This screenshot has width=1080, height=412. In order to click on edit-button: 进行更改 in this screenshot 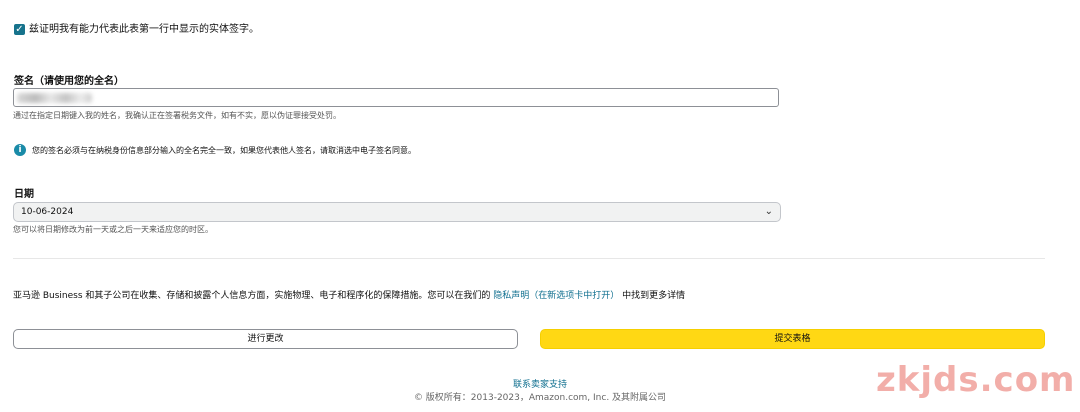, I will do `click(265, 339)`.